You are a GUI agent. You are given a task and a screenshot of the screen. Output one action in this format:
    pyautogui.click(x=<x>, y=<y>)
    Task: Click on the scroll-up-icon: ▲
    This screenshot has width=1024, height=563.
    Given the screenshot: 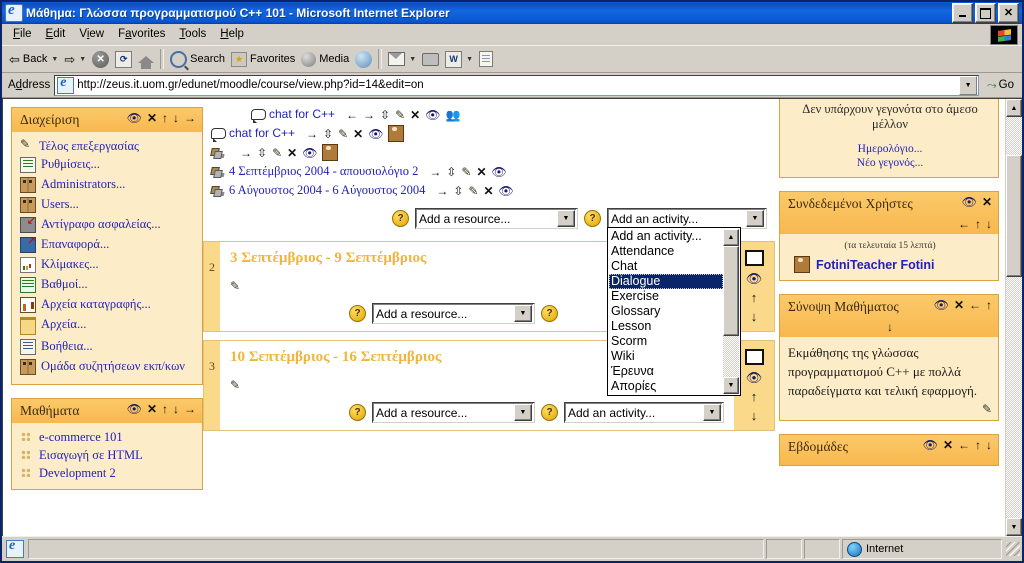 What is the action you would take?
    pyautogui.click(x=1014, y=108)
    